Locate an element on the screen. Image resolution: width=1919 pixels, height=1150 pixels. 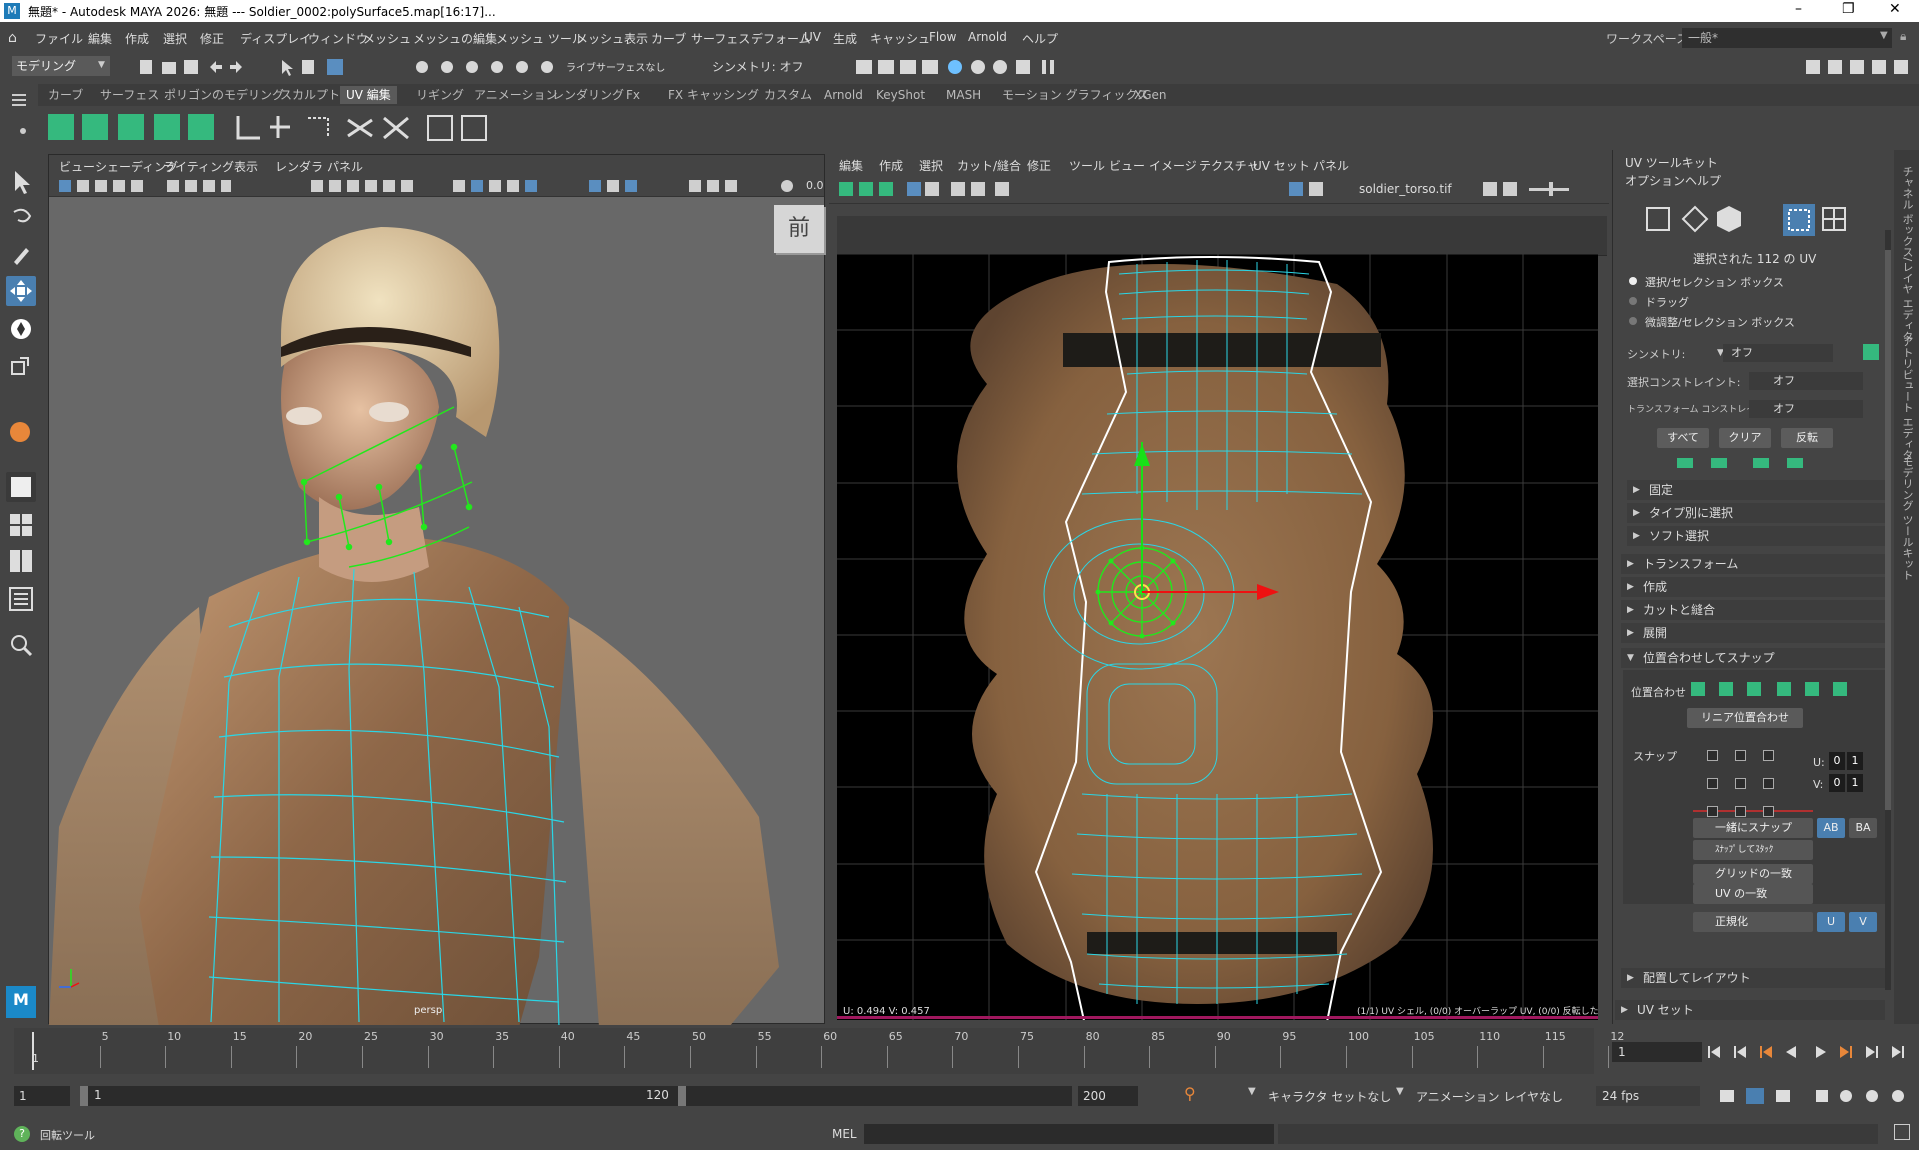
snap-together-button: 一緒にスナップ is located at coordinates (1753, 828).